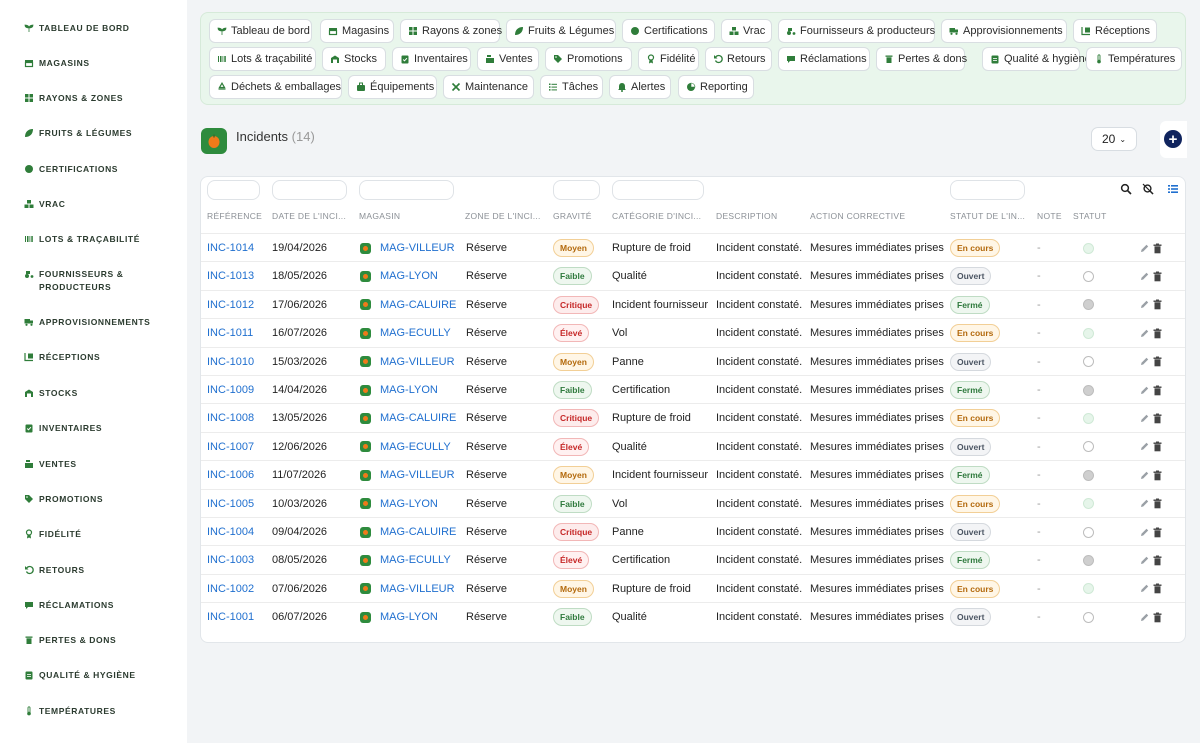 The height and width of the screenshot is (743, 1200). What do you see at coordinates (99, 605) in the screenshot?
I see `sidebar-item-reclamations: Réclamations` at bounding box center [99, 605].